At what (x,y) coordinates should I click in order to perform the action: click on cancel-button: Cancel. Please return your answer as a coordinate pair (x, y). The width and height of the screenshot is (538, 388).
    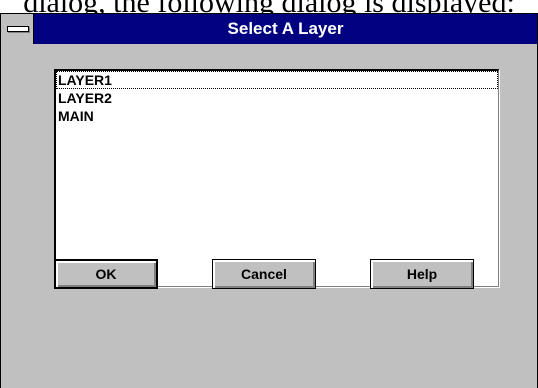
    Looking at the image, I should click on (264, 274).